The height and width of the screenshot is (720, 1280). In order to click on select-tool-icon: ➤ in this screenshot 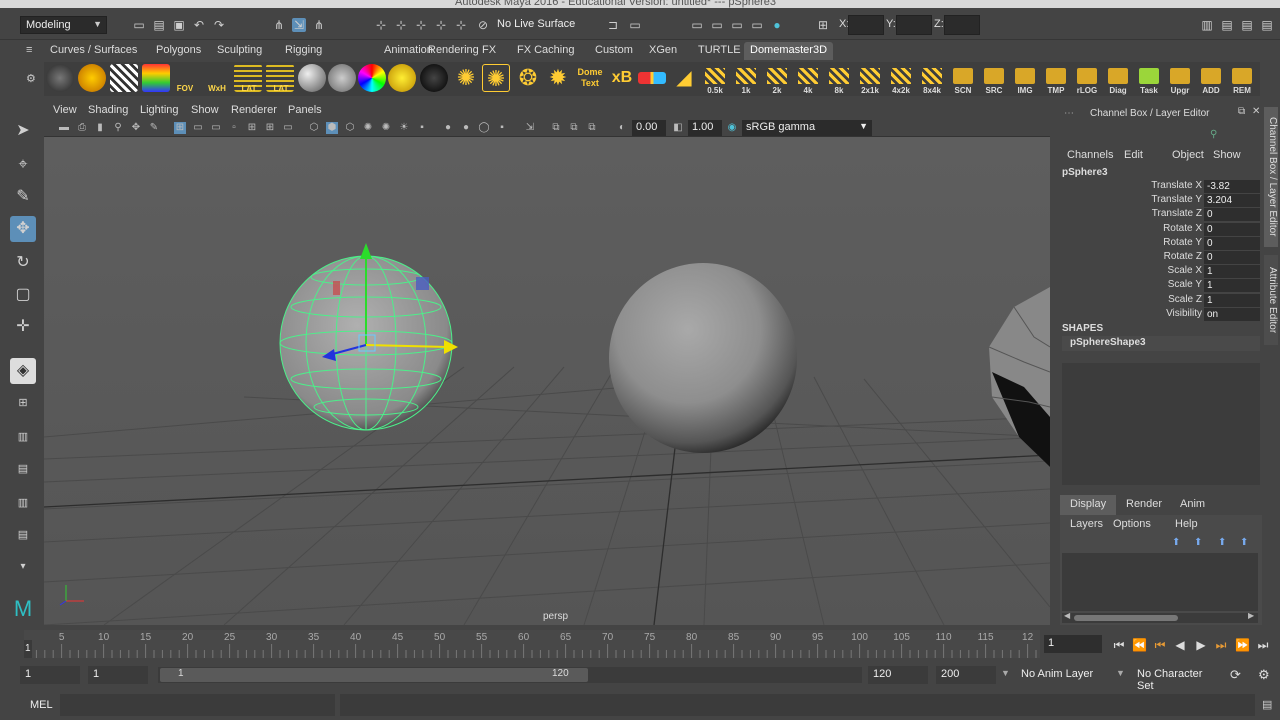, I will do `click(23, 131)`.